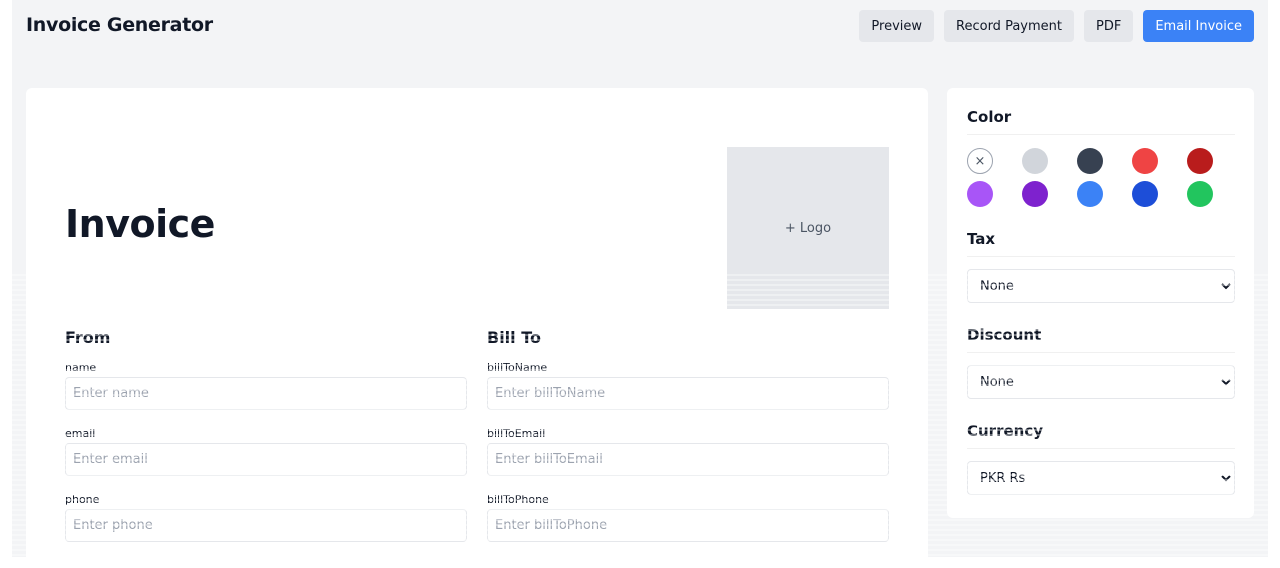 Image resolution: width=1280 pixels, height=568 pixels. I want to click on from-section: From name email phone, so click(266, 443).